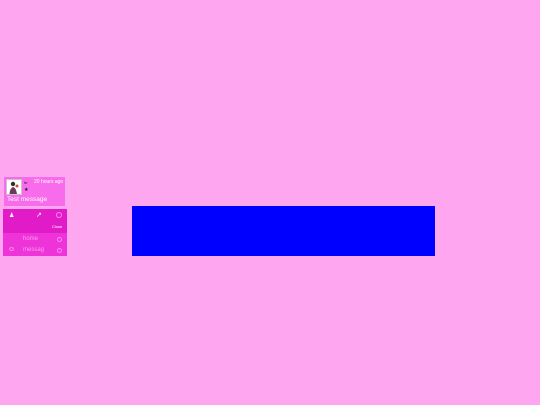 The image size is (540, 405). Describe the element at coordinates (26, 182) in the screenshot. I see `sender-name: hr` at that location.